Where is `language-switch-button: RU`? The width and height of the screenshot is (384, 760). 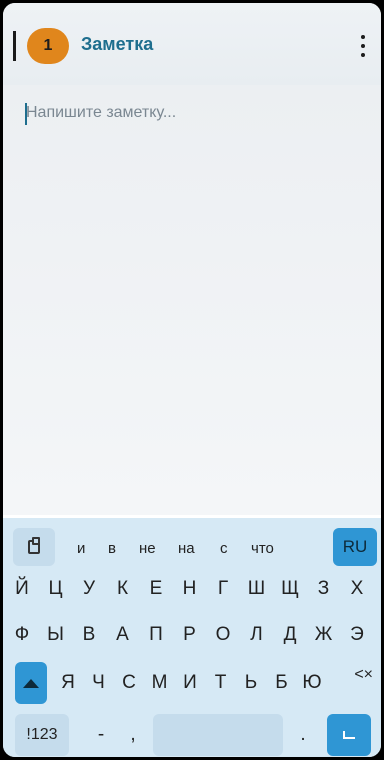 language-switch-button: RU is located at coordinates (355, 547).